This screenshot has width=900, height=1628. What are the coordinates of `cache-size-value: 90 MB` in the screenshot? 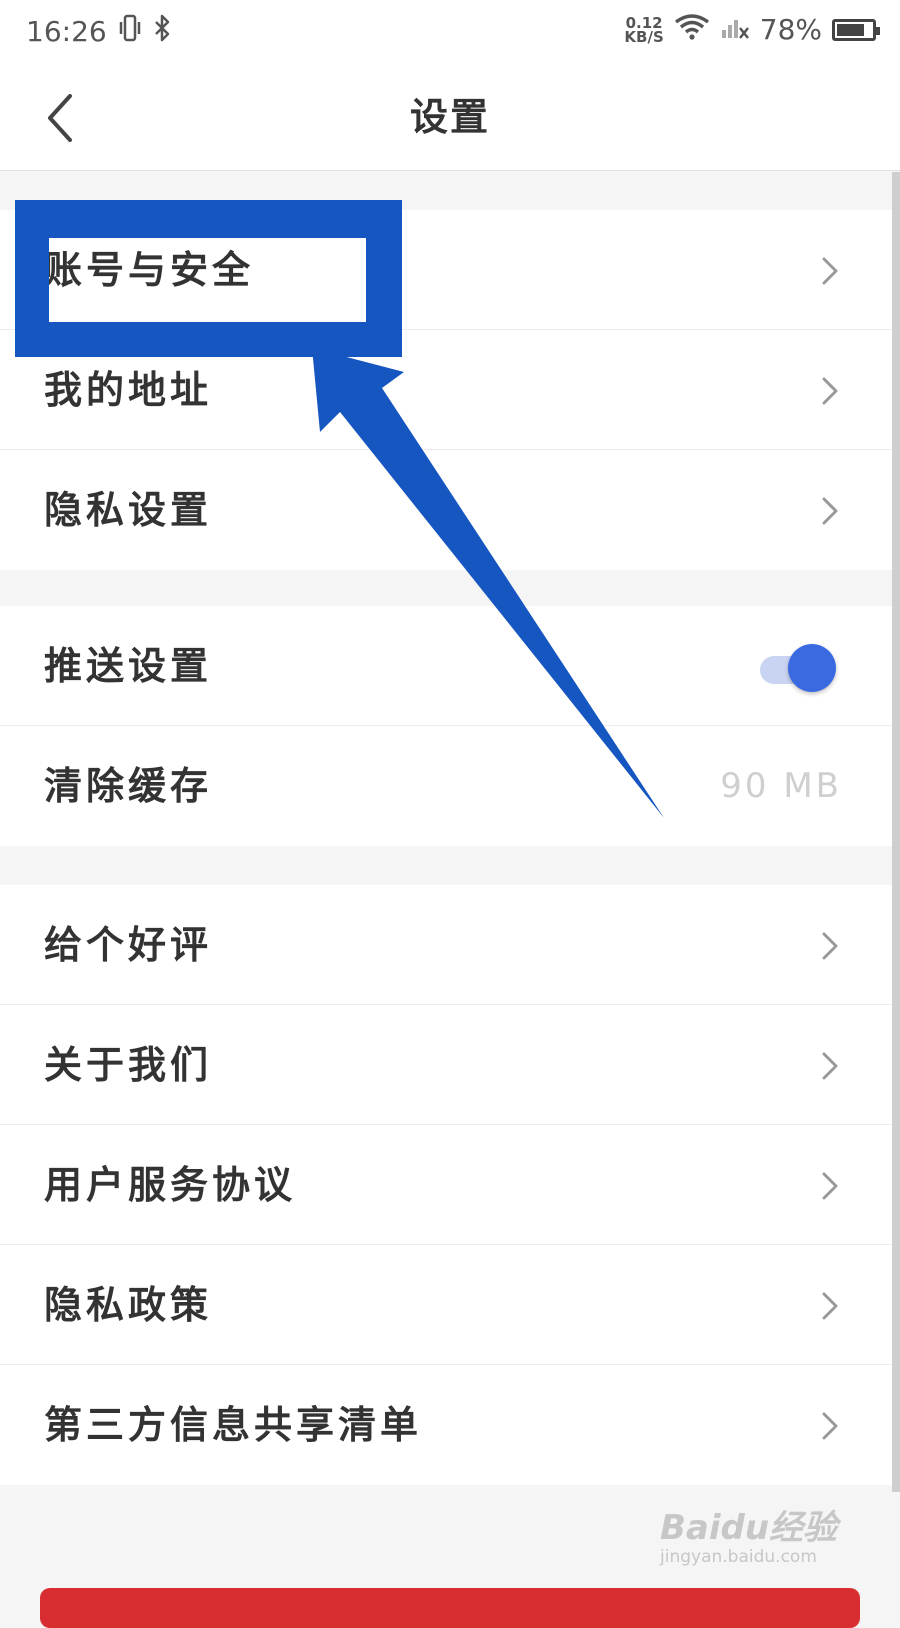 It's located at (781, 786).